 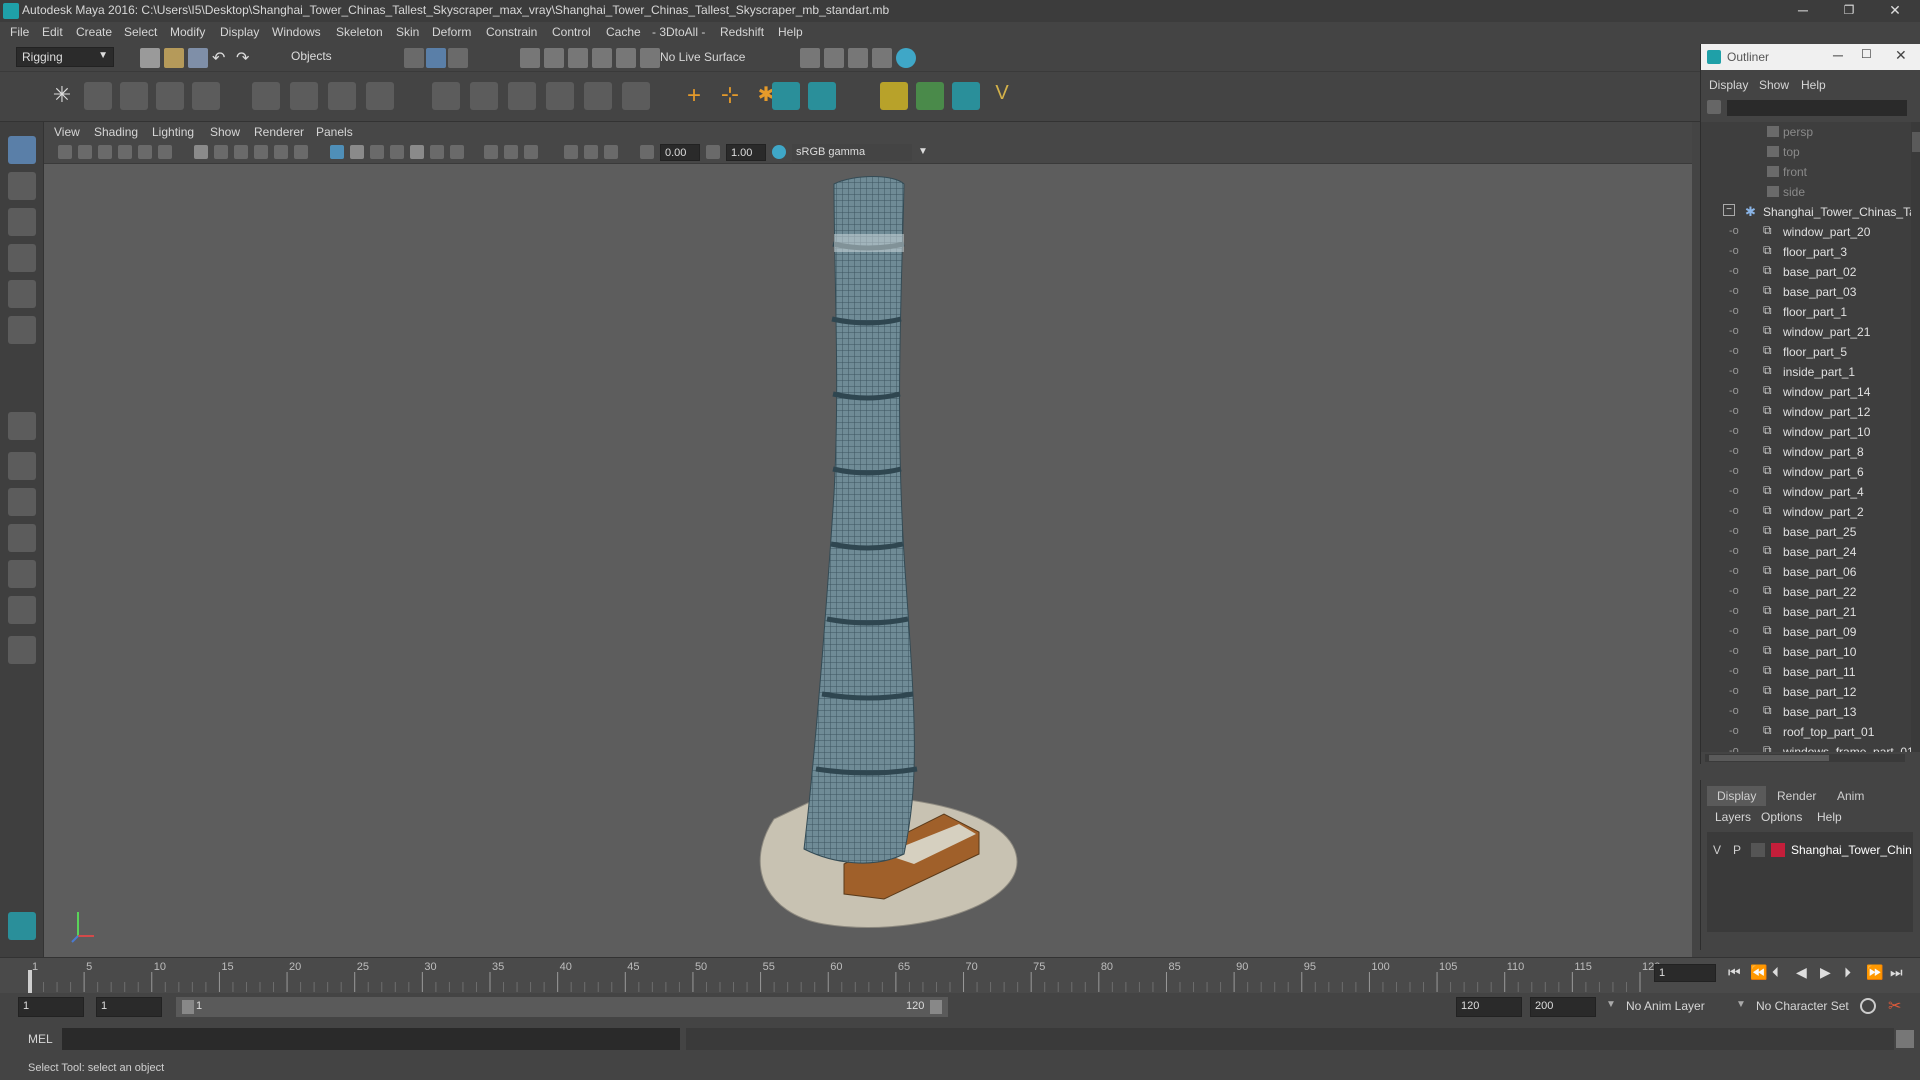 What do you see at coordinates (241, 152) in the screenshot?
I see `default-material-icon` at bounding box center [241, 152].